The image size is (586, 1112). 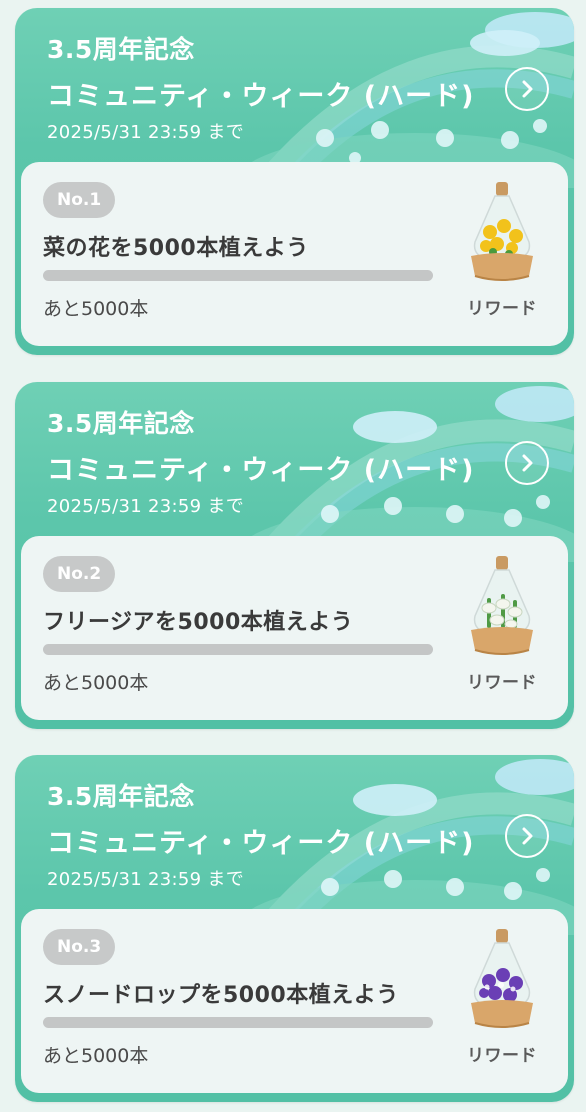 I want to click on mission-number-badge: No.1, so click(x=79, y=200).